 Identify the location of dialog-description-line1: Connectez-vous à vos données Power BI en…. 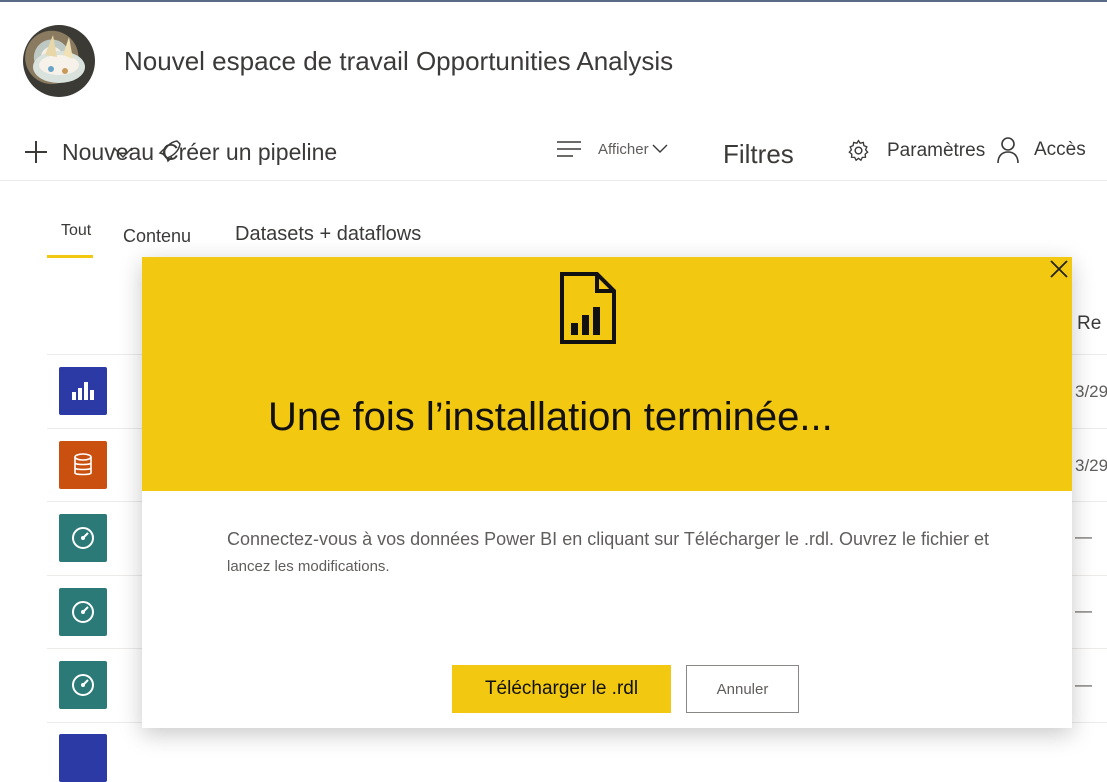
(608, 539).